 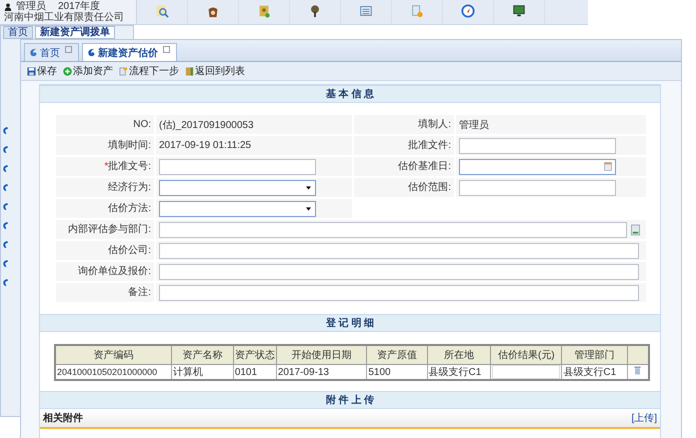 I want to click on column-header: 资产名称, so click(x=202, y=354).